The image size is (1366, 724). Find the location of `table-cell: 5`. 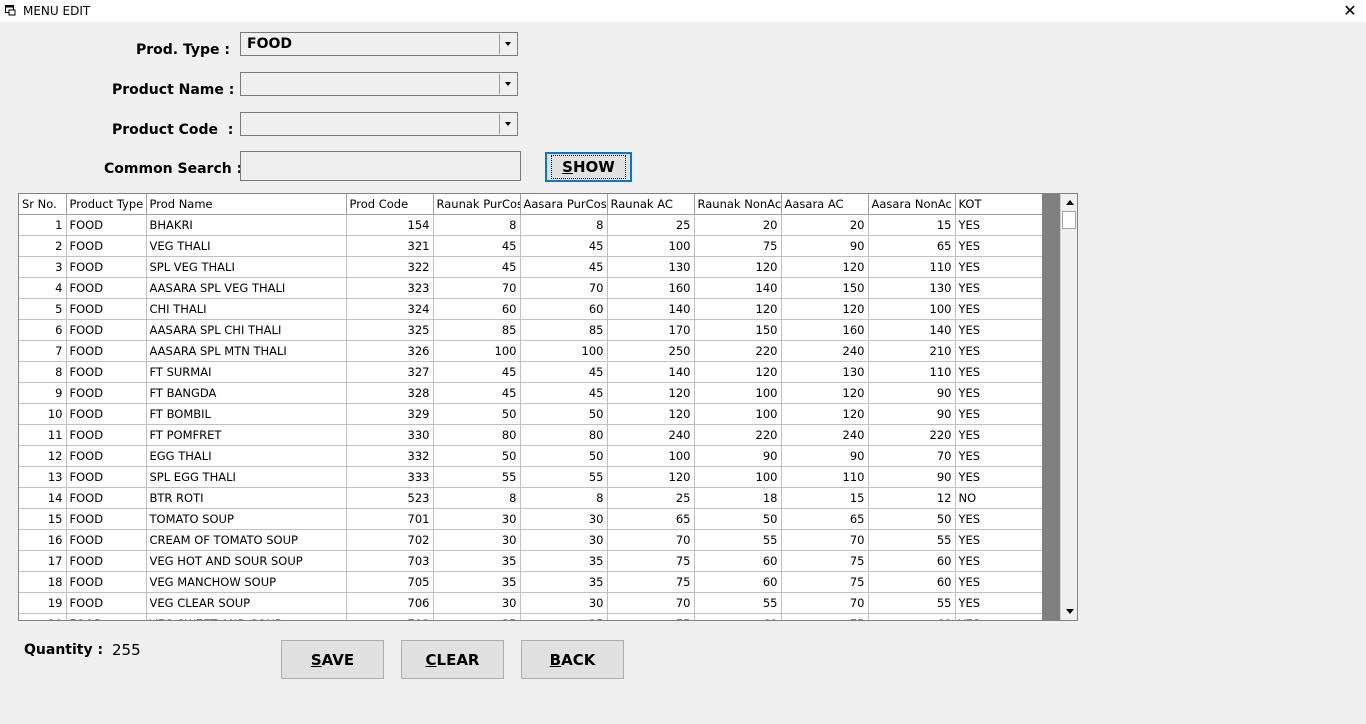

table-cell: 5 is located at coordinates (43, 309).